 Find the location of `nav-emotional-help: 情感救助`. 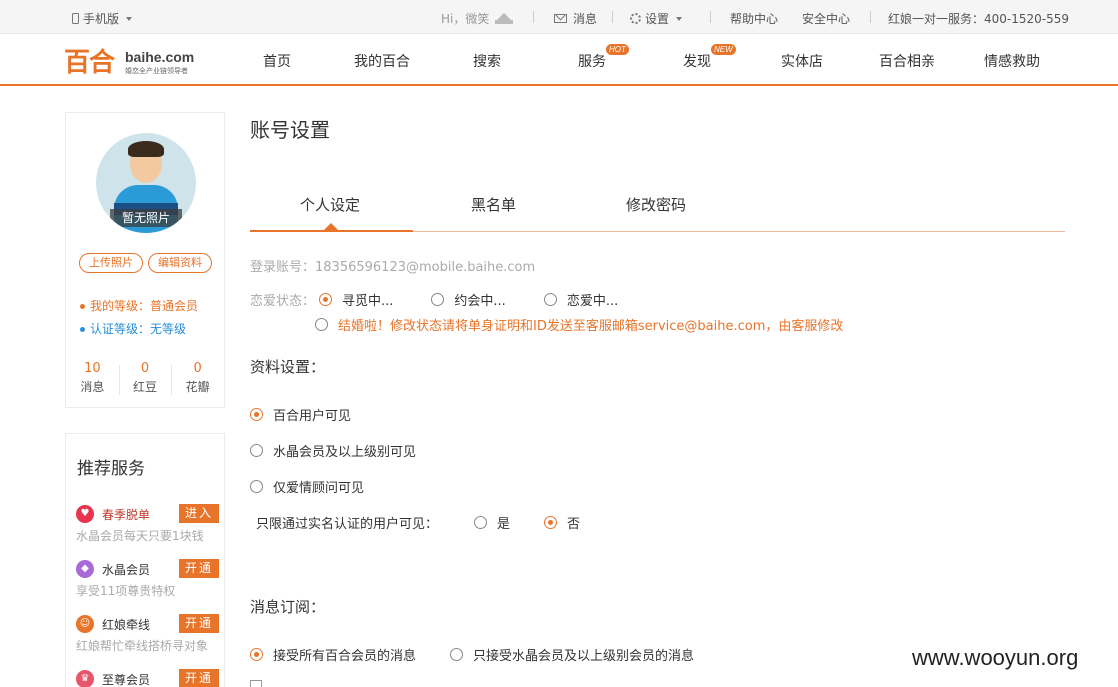

nav-emotional-help: 情感救助 is located at coordinates (1012, 61).